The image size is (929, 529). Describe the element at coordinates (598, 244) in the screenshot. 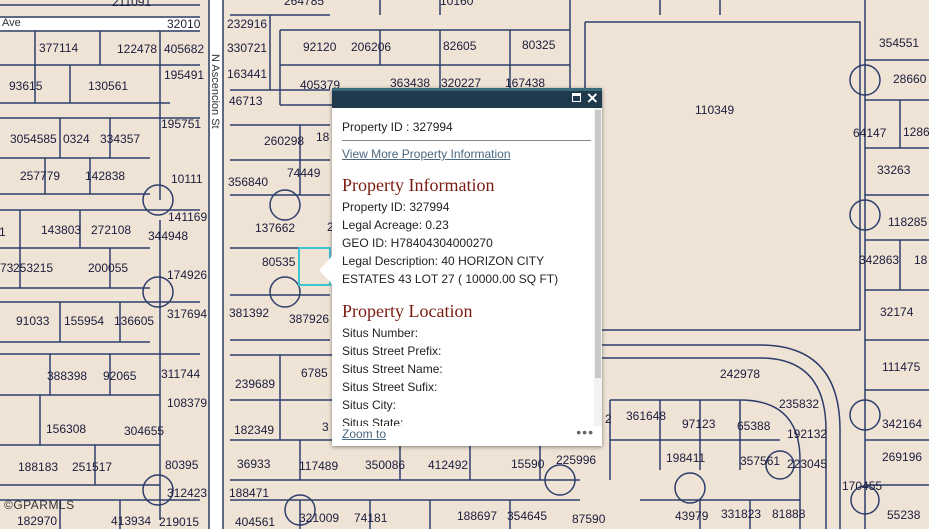

I see `scrollbar-thumb` at that location.